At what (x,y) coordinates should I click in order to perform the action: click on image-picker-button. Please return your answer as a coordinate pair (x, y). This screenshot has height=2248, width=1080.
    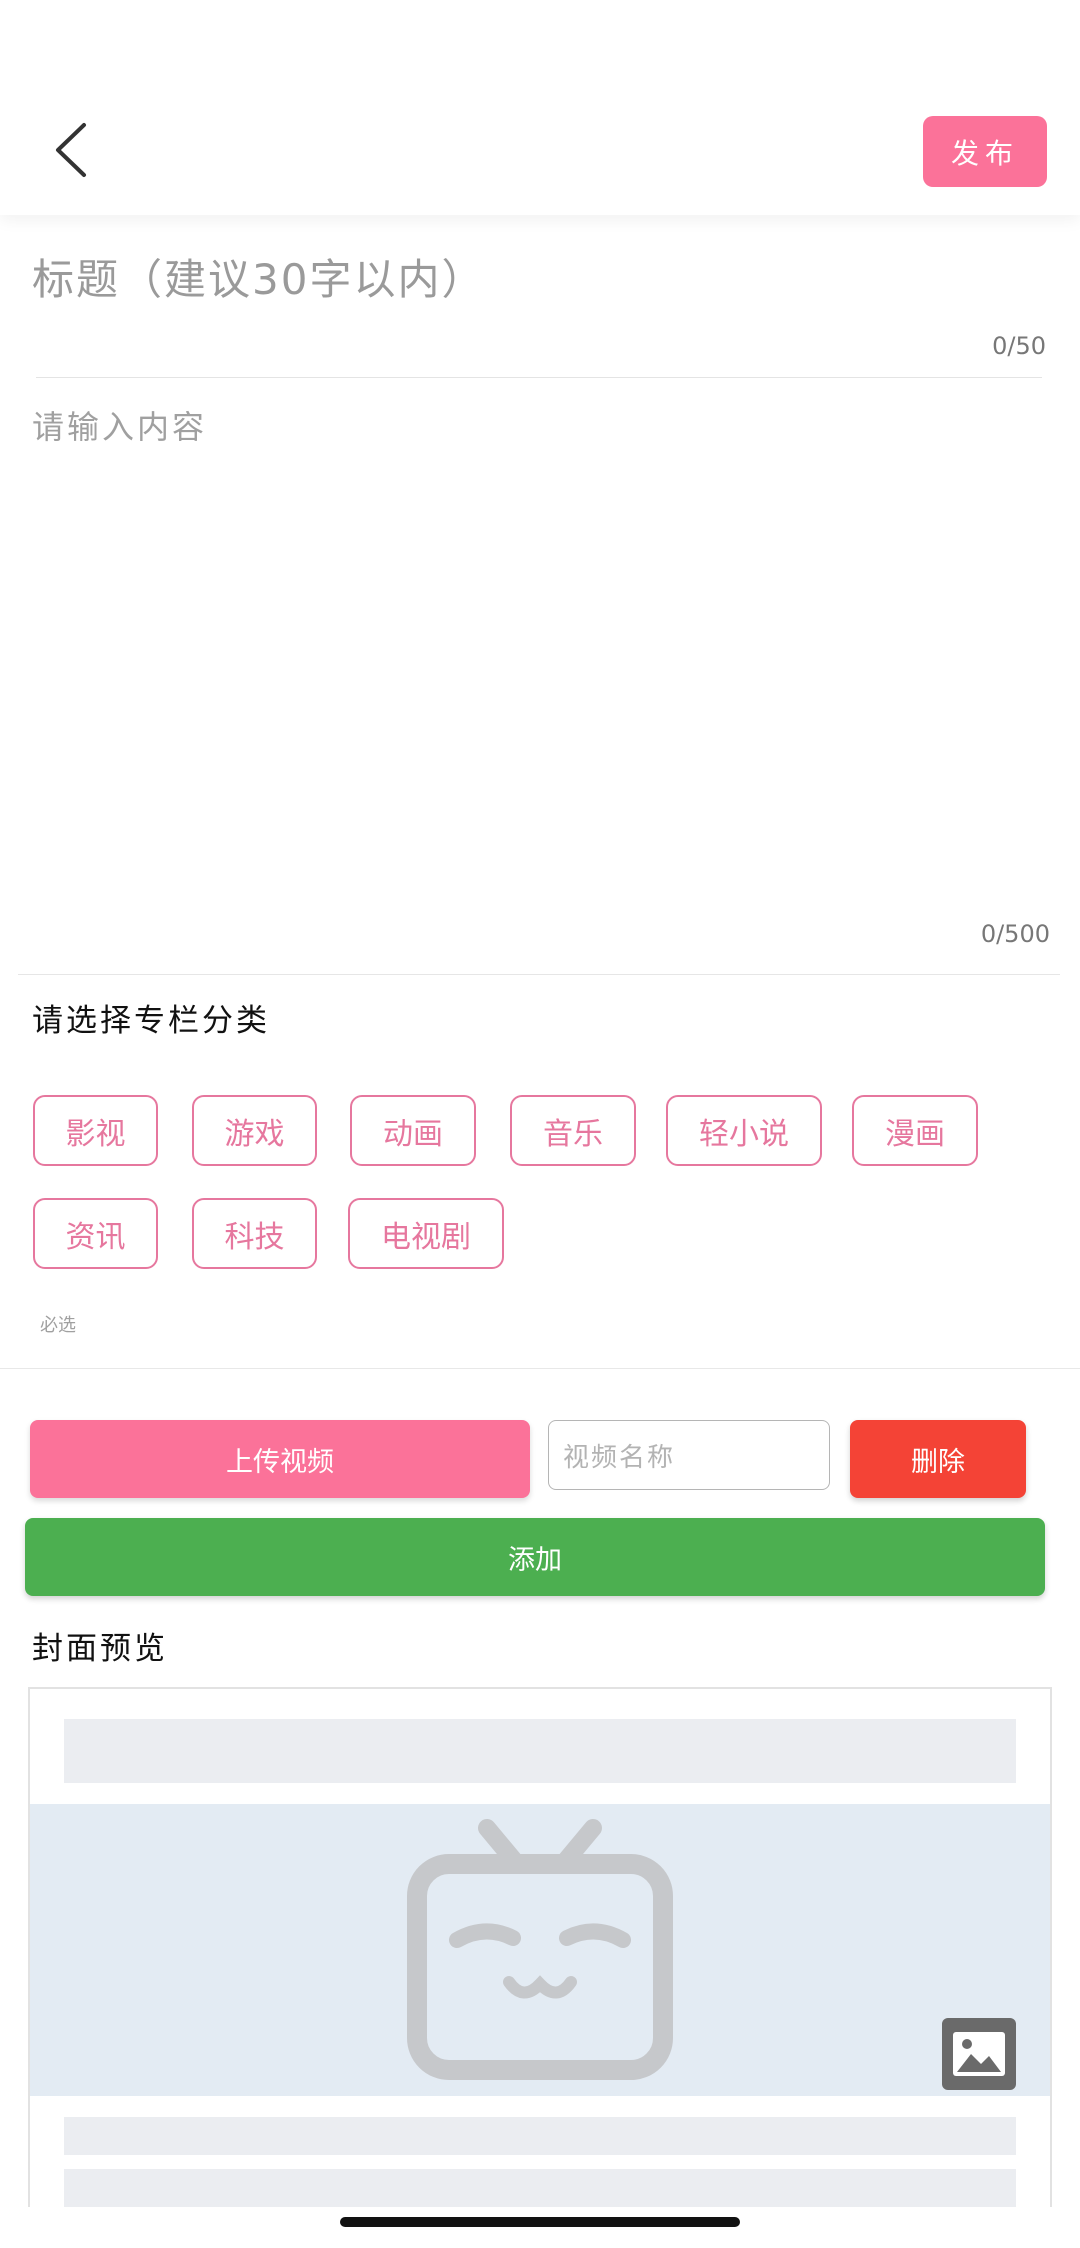
    Looking at the image, I should click on (979, 2054).